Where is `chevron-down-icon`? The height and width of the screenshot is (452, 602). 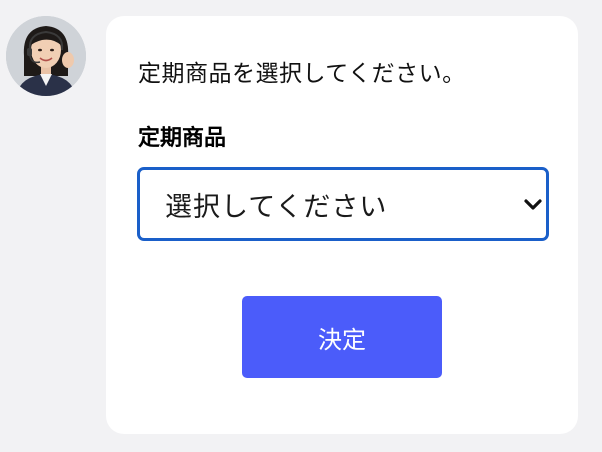
chevron-down-icon is located at coordinates (533, 204).